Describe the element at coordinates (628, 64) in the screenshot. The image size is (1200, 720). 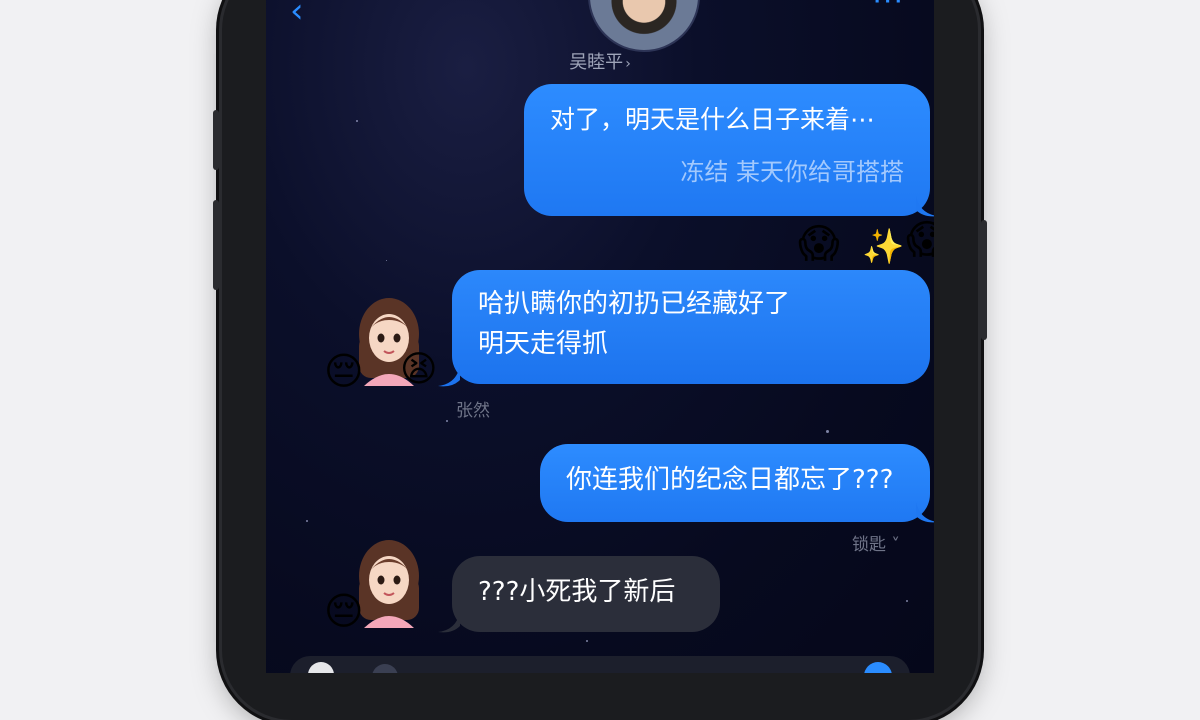
I see `contact-chevron-icon: ›` at that location.